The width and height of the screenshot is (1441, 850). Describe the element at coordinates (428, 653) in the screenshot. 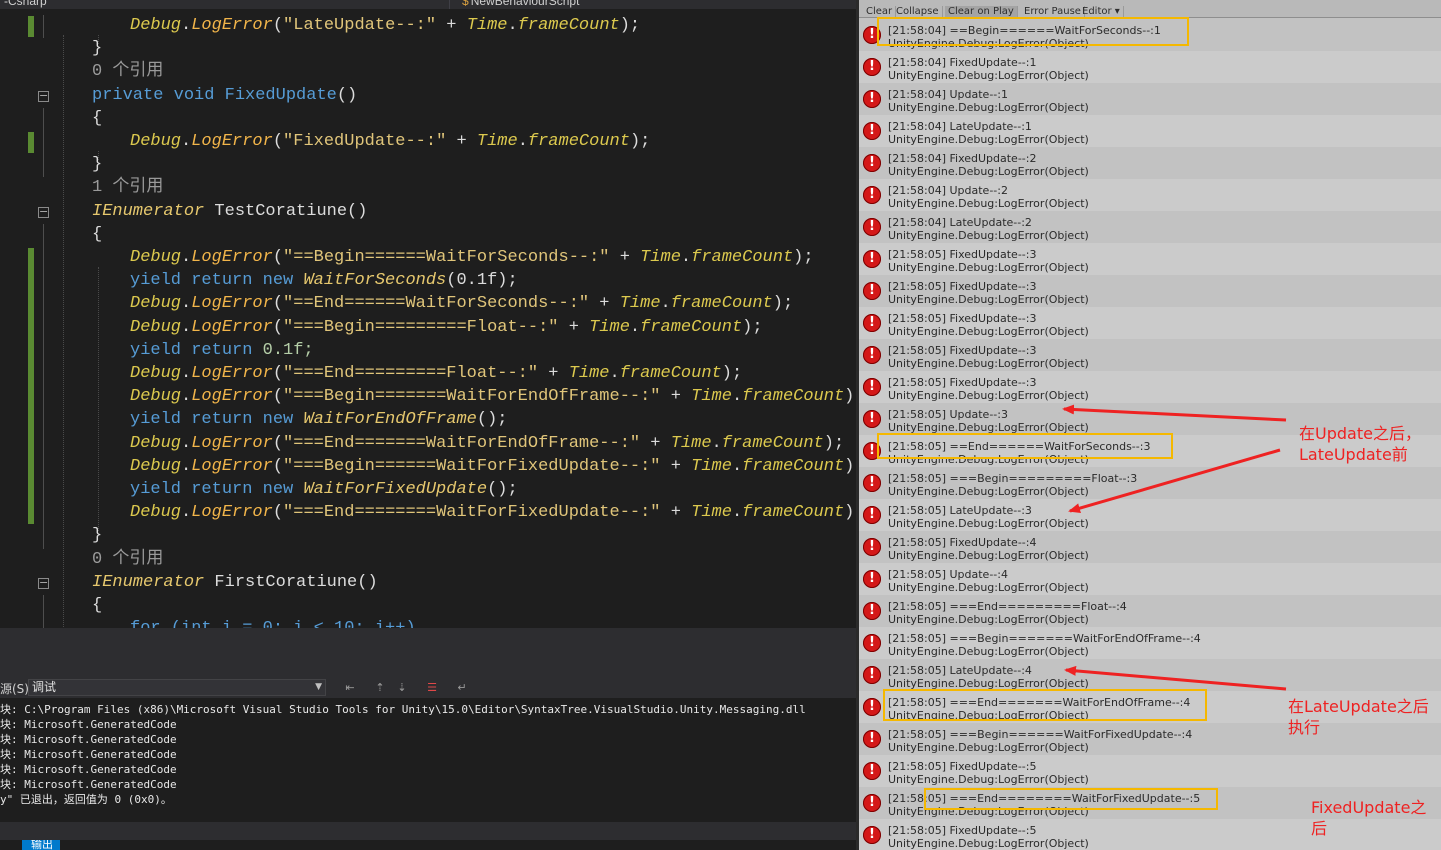

I see `panel-splitter` at that location.